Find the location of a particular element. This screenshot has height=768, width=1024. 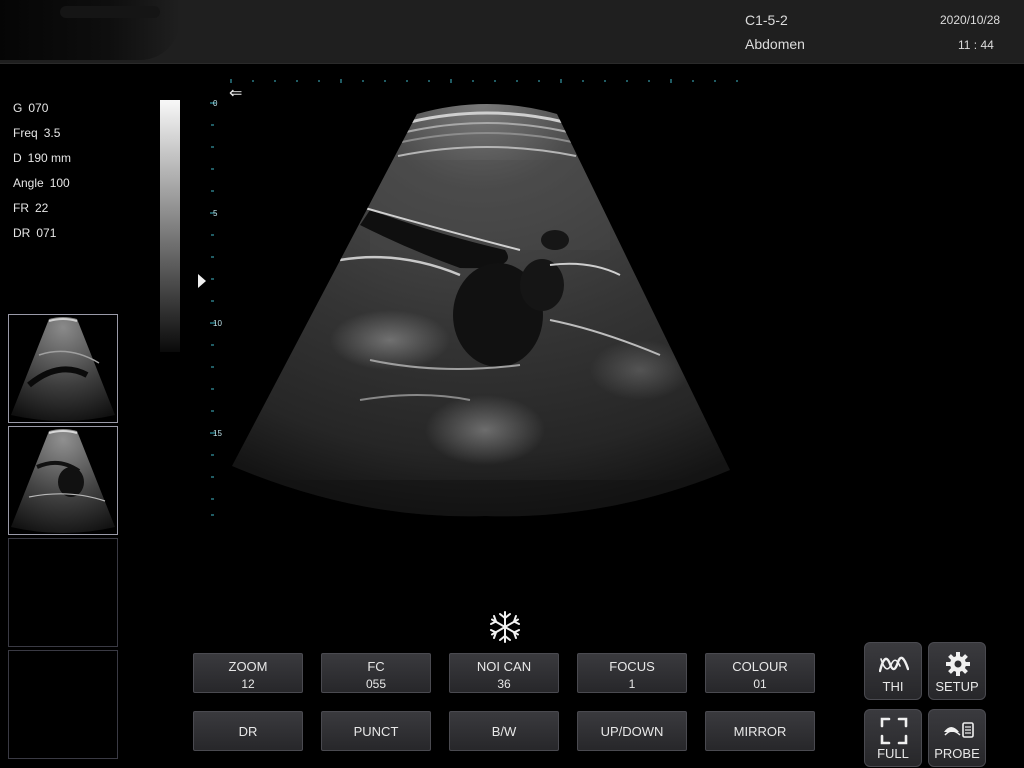

probe-button: PROBE is located at coordinates (957, 738).